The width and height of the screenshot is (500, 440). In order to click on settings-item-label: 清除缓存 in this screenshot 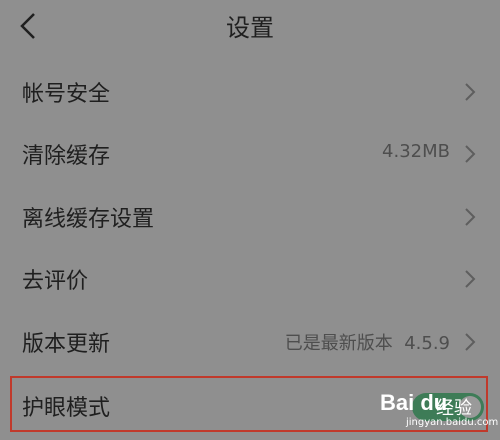, I will do `click(66, 156)`.